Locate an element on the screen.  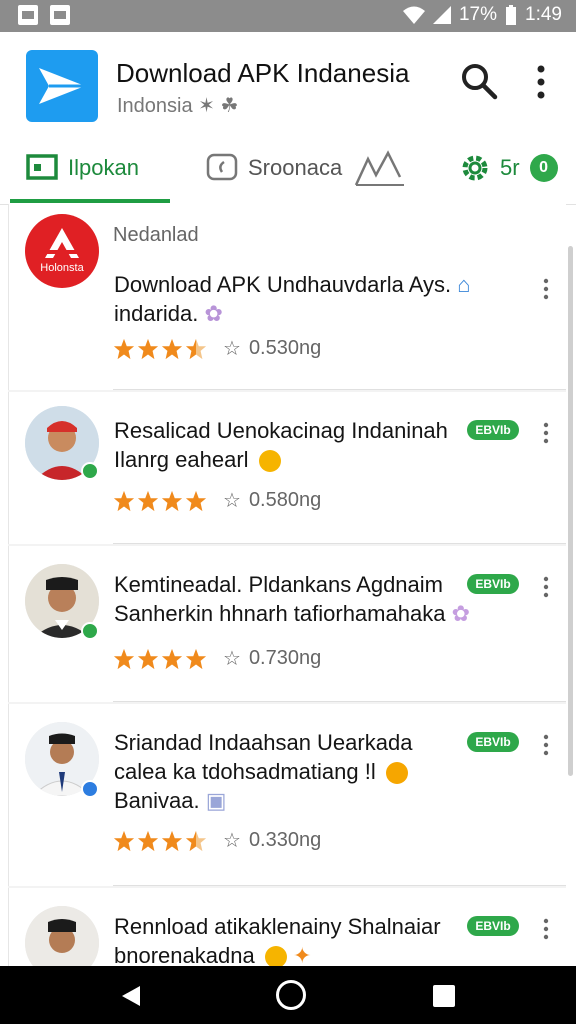
rating-row: ☆ 0.730ng is located at coordinates (217, 658).